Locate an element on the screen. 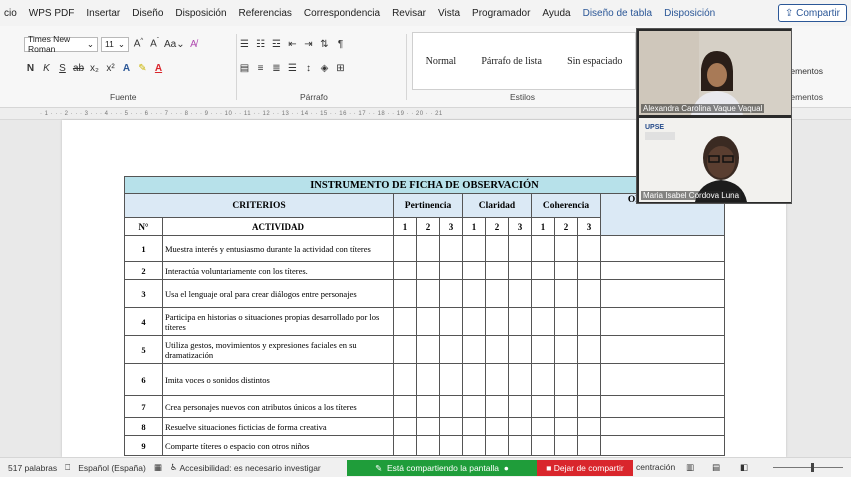  borders-icon: ⊞ is located at coordinates (340, 68).